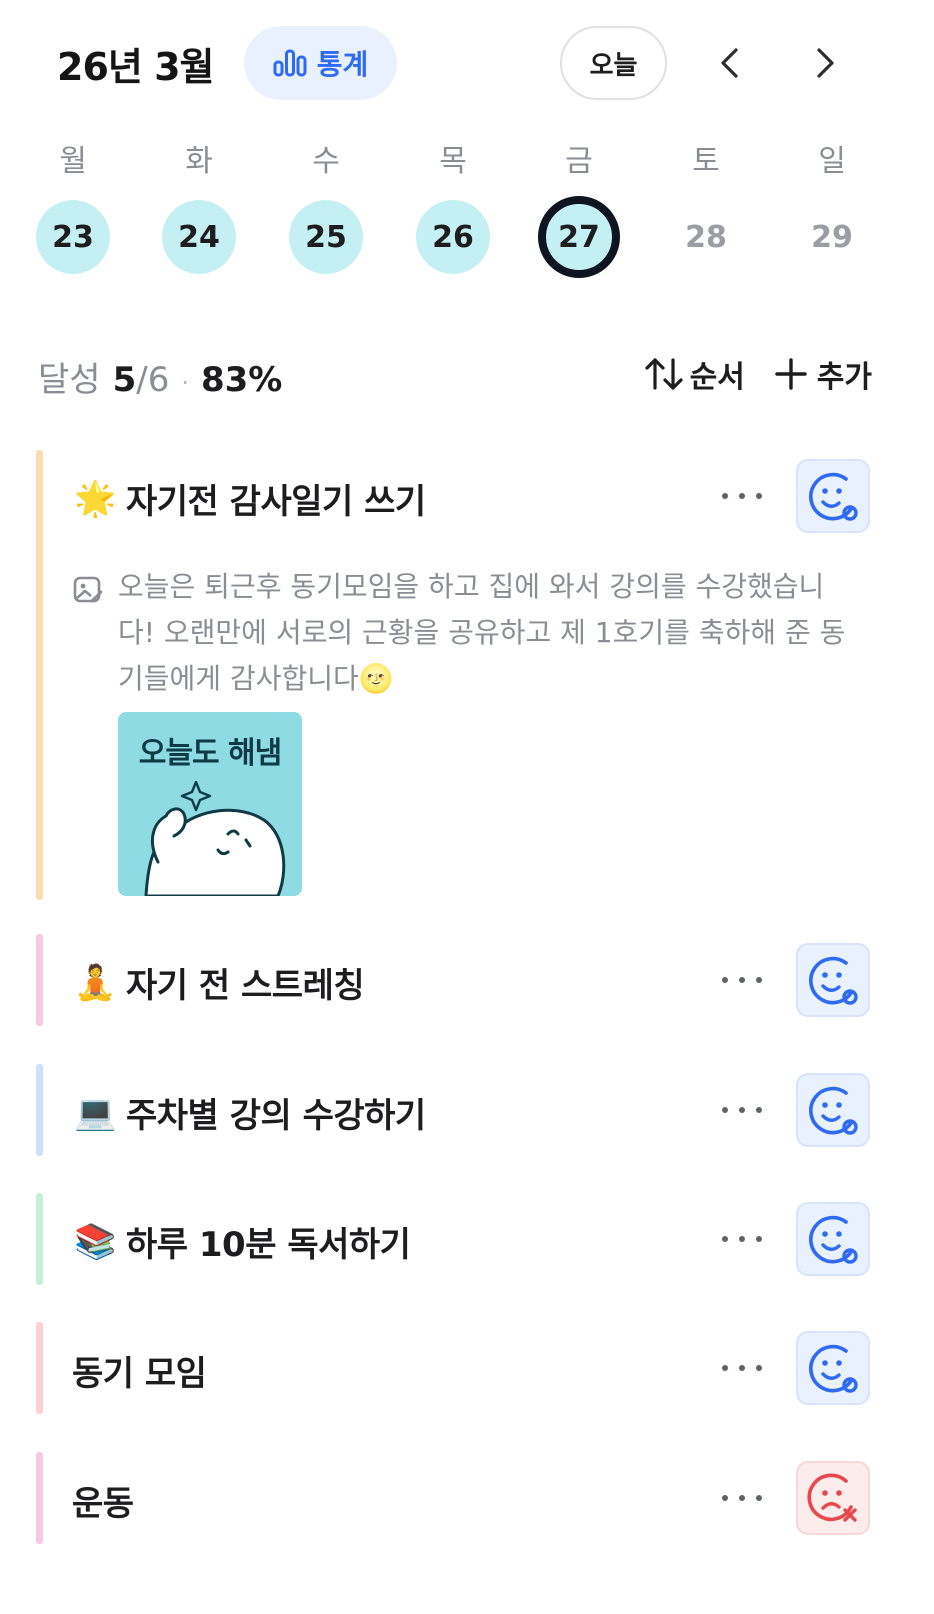 This screenshot has height=1614, width=934. I want to click on weekday-label: 토, so click(706, 161).